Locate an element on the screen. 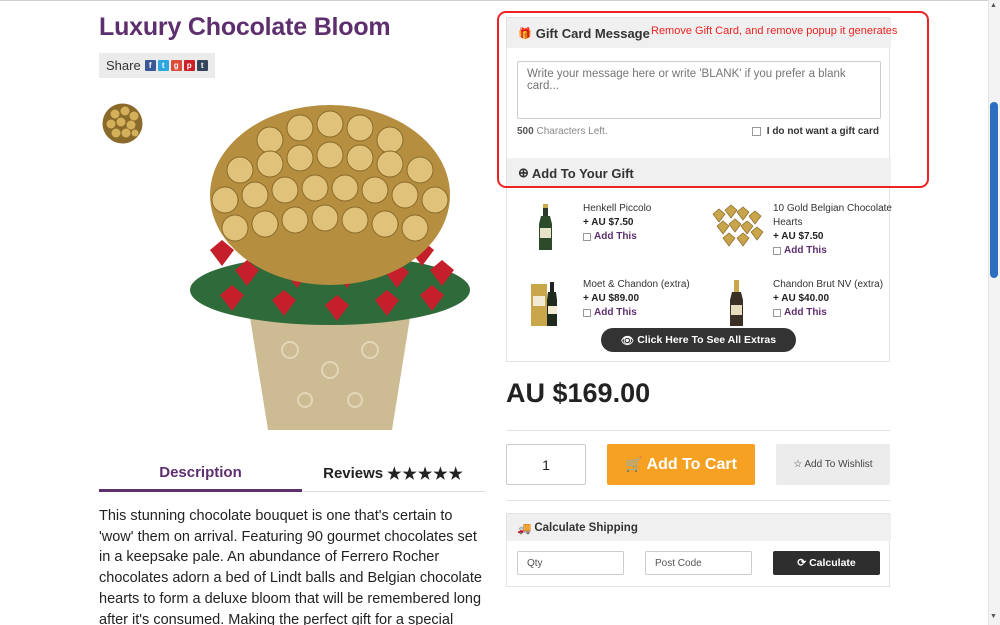 The height and width of the screenshot is (625, 1000). scroll-up-arrow-icon: ▲ is located at coordinates (993, 5).